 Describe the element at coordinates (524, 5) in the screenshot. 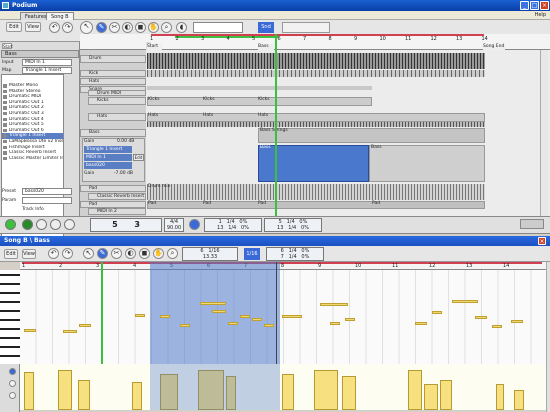

I see `minimize-button: _` at that location.